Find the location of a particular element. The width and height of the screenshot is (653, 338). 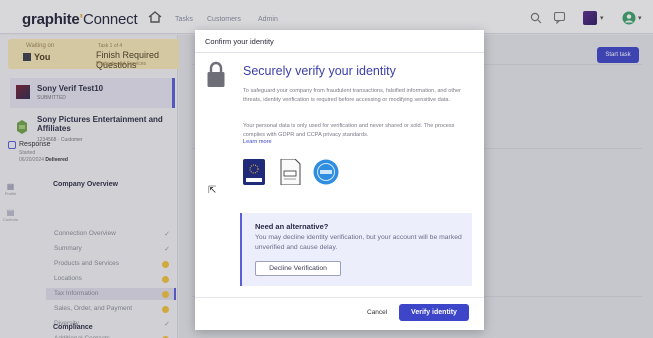

cancel-button: Cancel is located at coordinates (377, 312).